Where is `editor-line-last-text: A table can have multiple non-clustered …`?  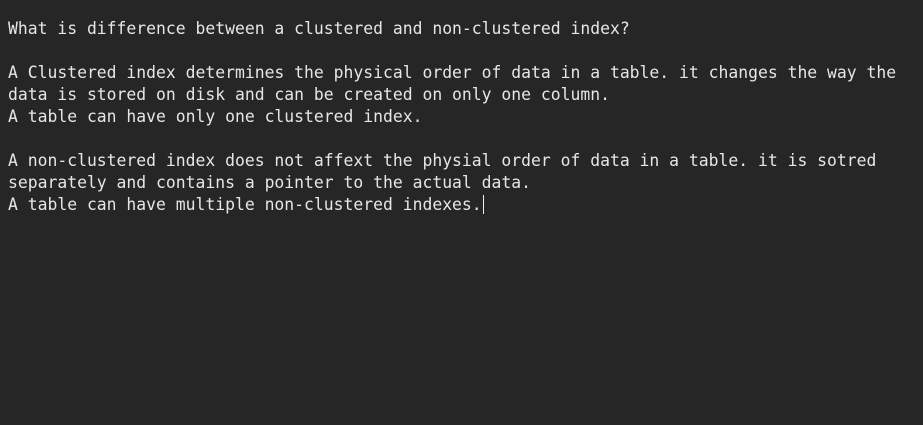 editor-line-last-text: A table can have multiple non-clustered … is located at coordinates (245, 204).